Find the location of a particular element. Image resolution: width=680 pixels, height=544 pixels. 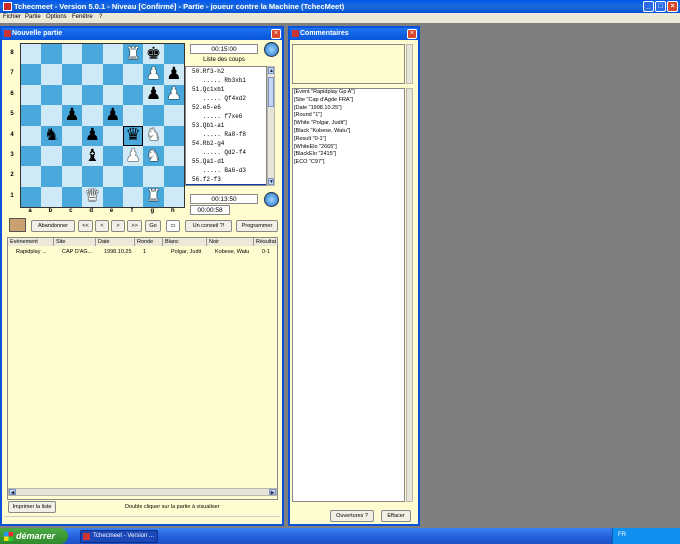

language-indicator: FR is located at coordinates (622, 535).